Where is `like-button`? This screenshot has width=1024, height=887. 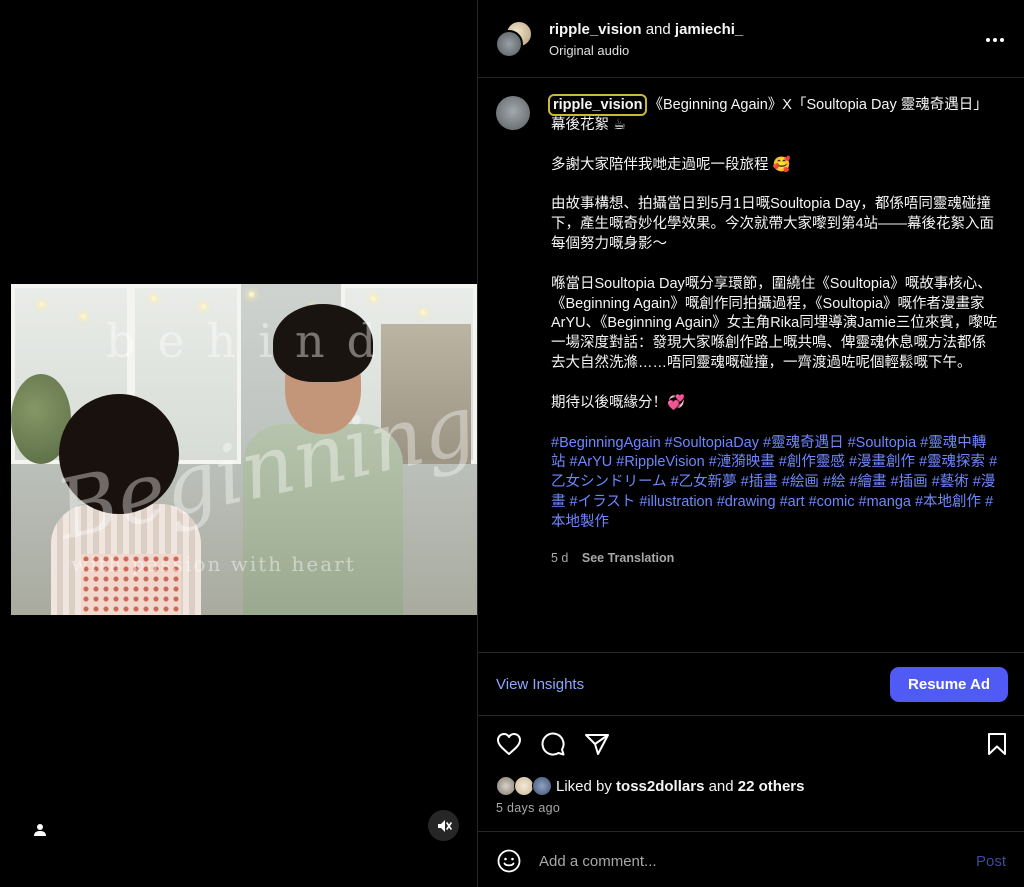
like-button is located at coordinates (509, 744).